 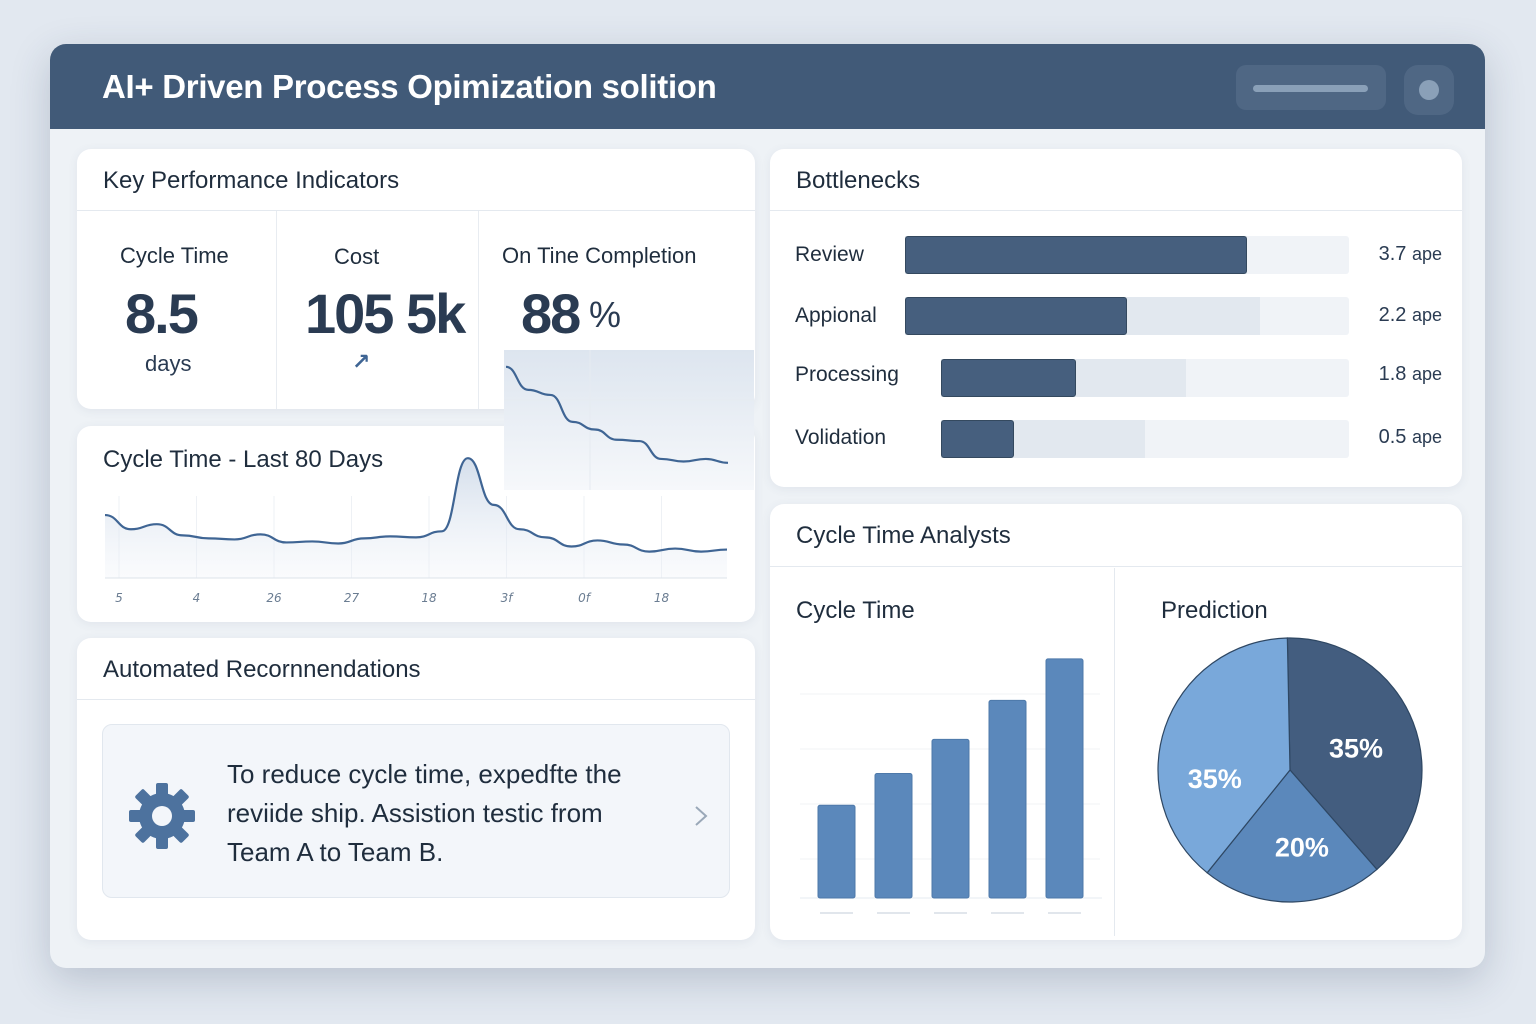 I want to click on kpi-unit: days, so click(x=168, y=363).